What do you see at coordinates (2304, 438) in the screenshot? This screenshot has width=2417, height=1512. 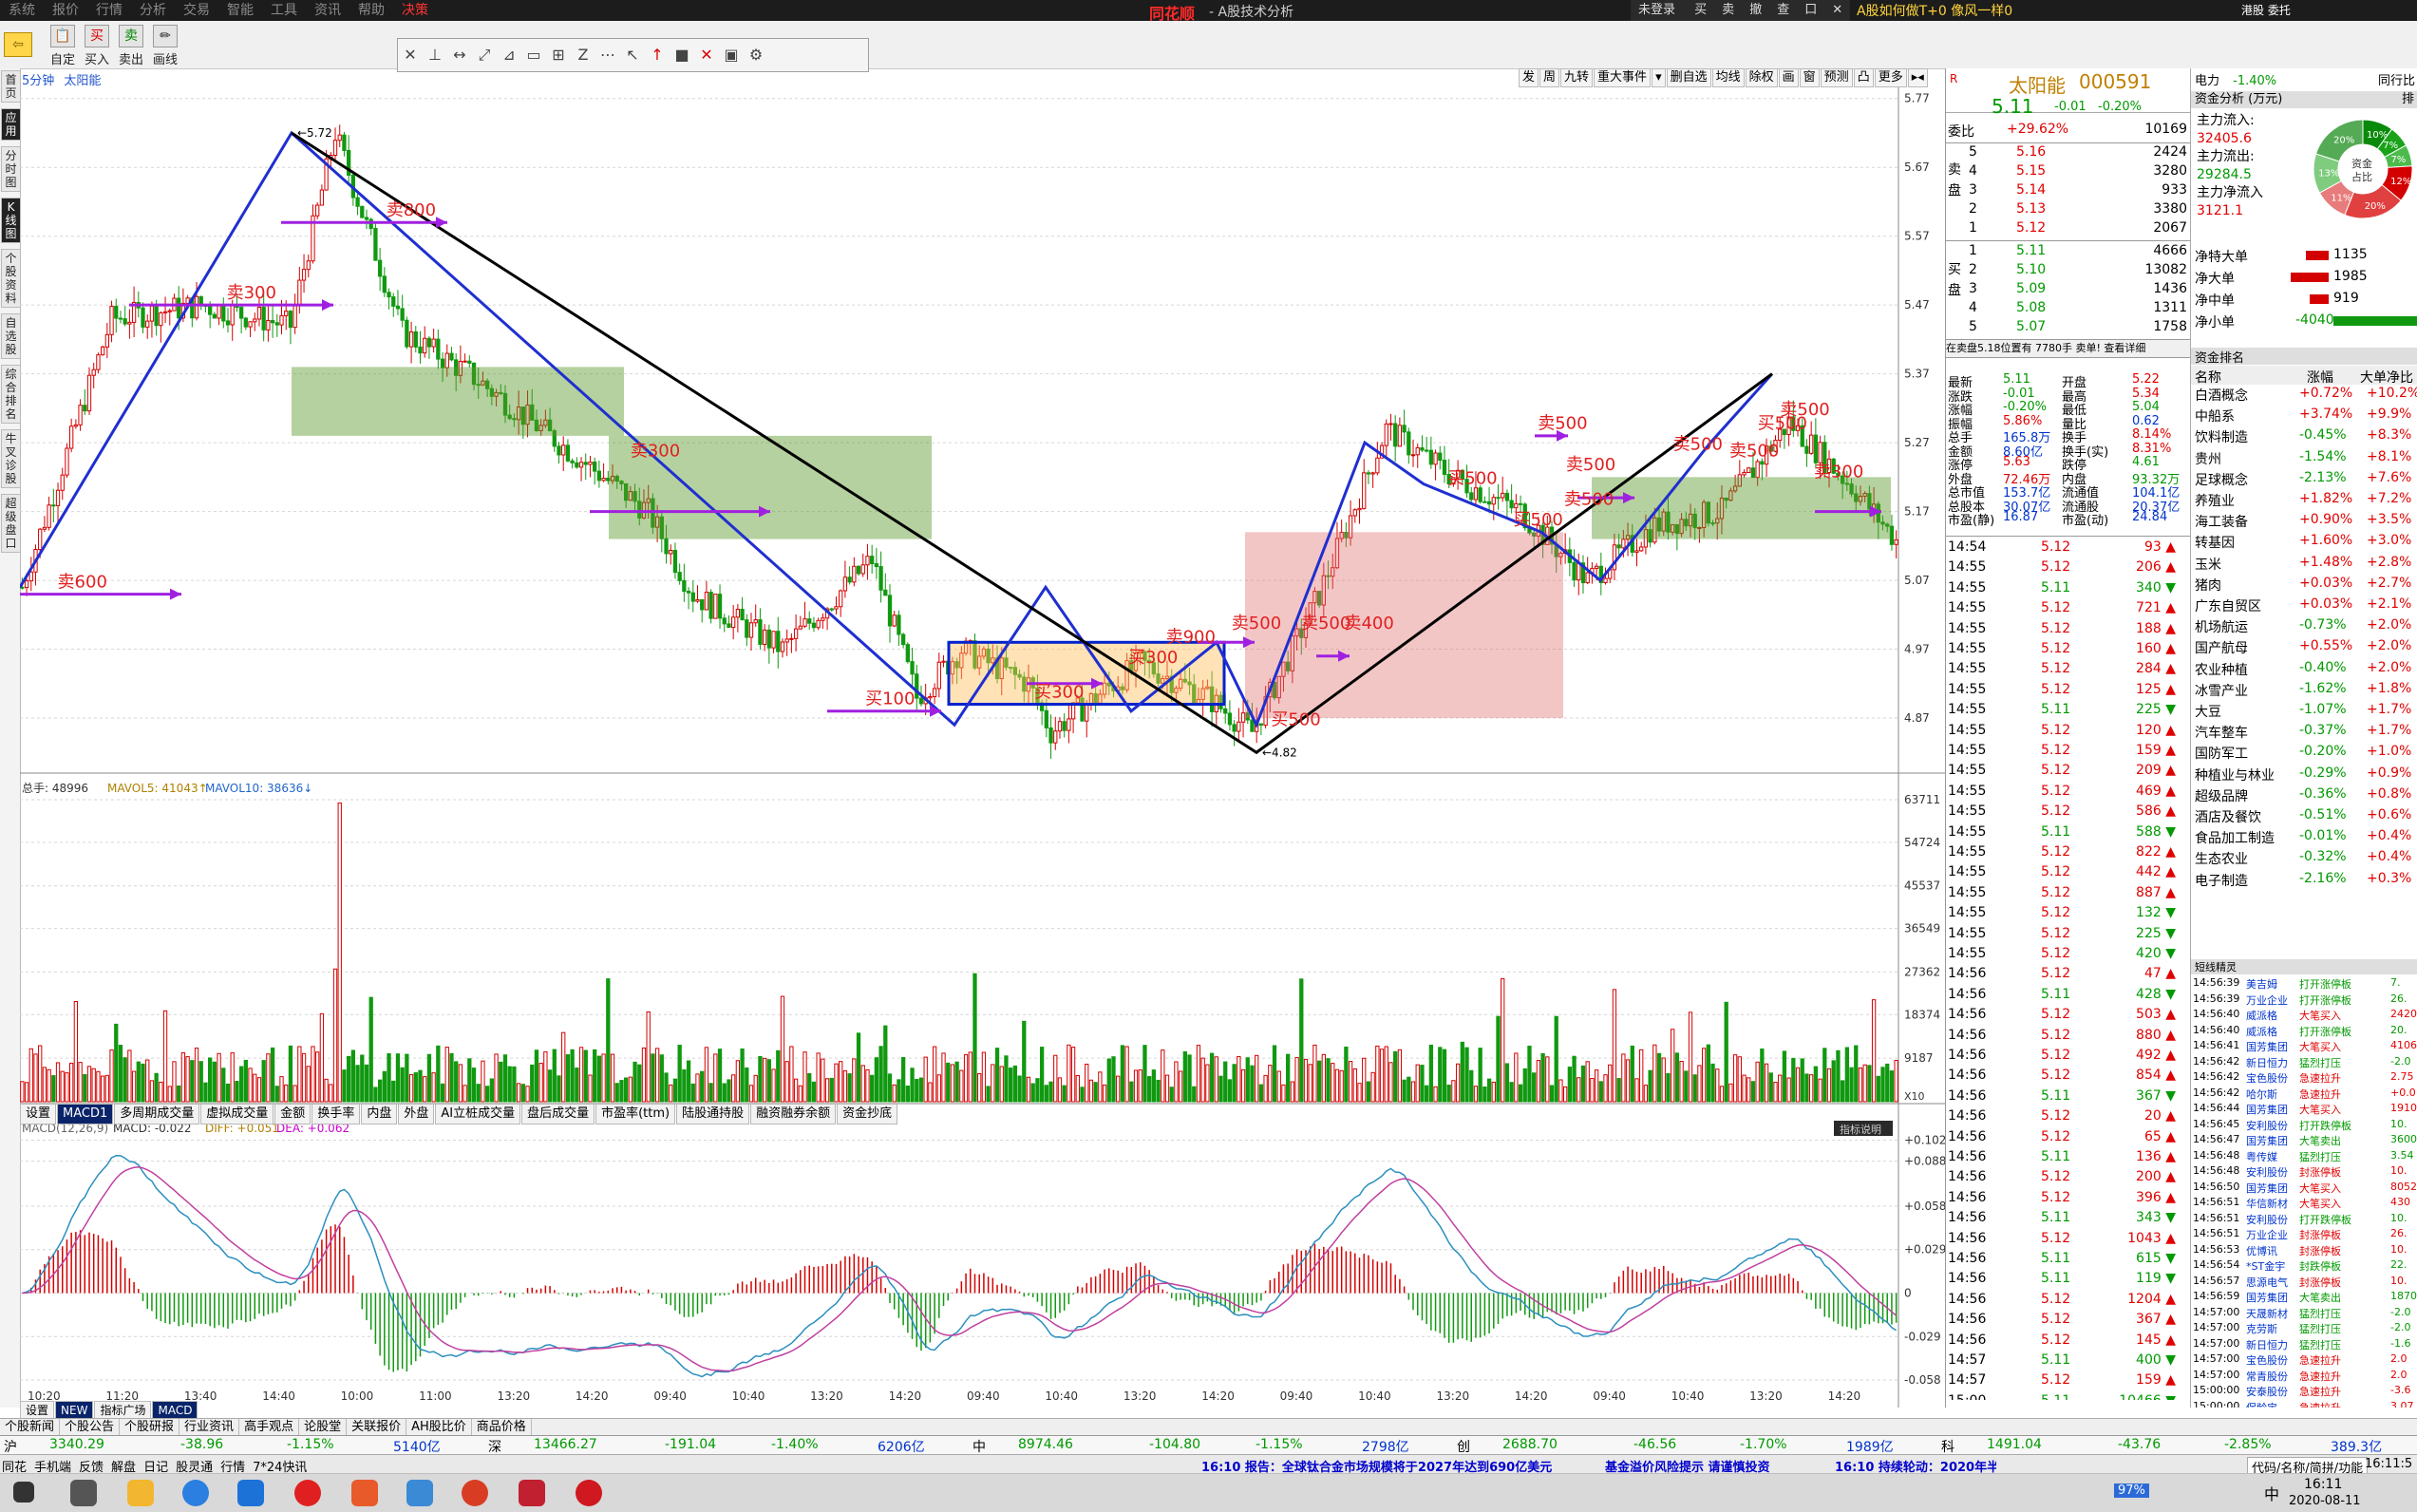 I see `rank-row: 饮料制造 -0.45% +8.3%` at bounding box center [2304, 438].